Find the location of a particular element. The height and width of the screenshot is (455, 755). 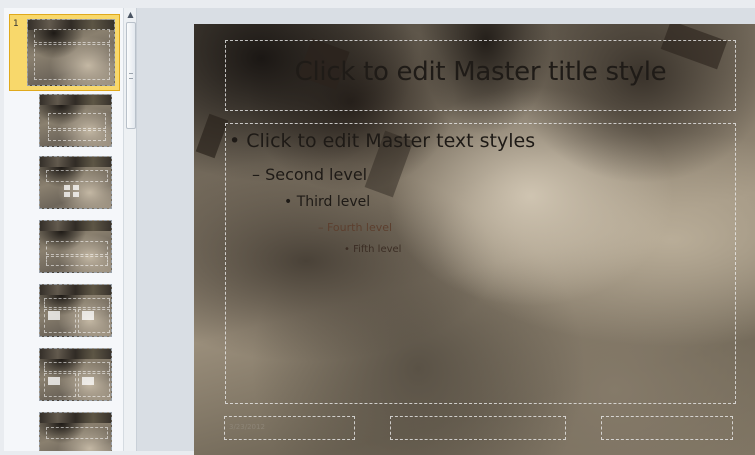

scrollbar-grip-icon is located at coordinates (131, 76).